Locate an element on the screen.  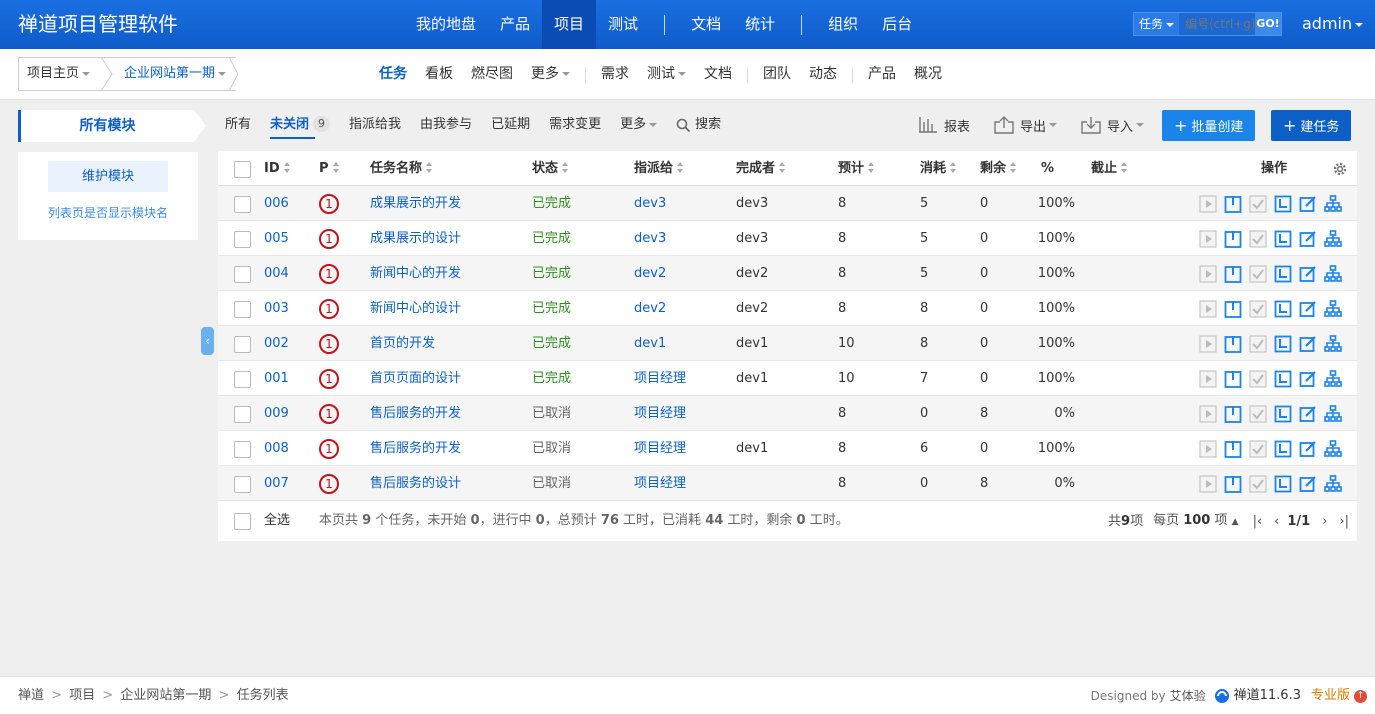
tab-task: 任务 is located at coordinates (393, 74).